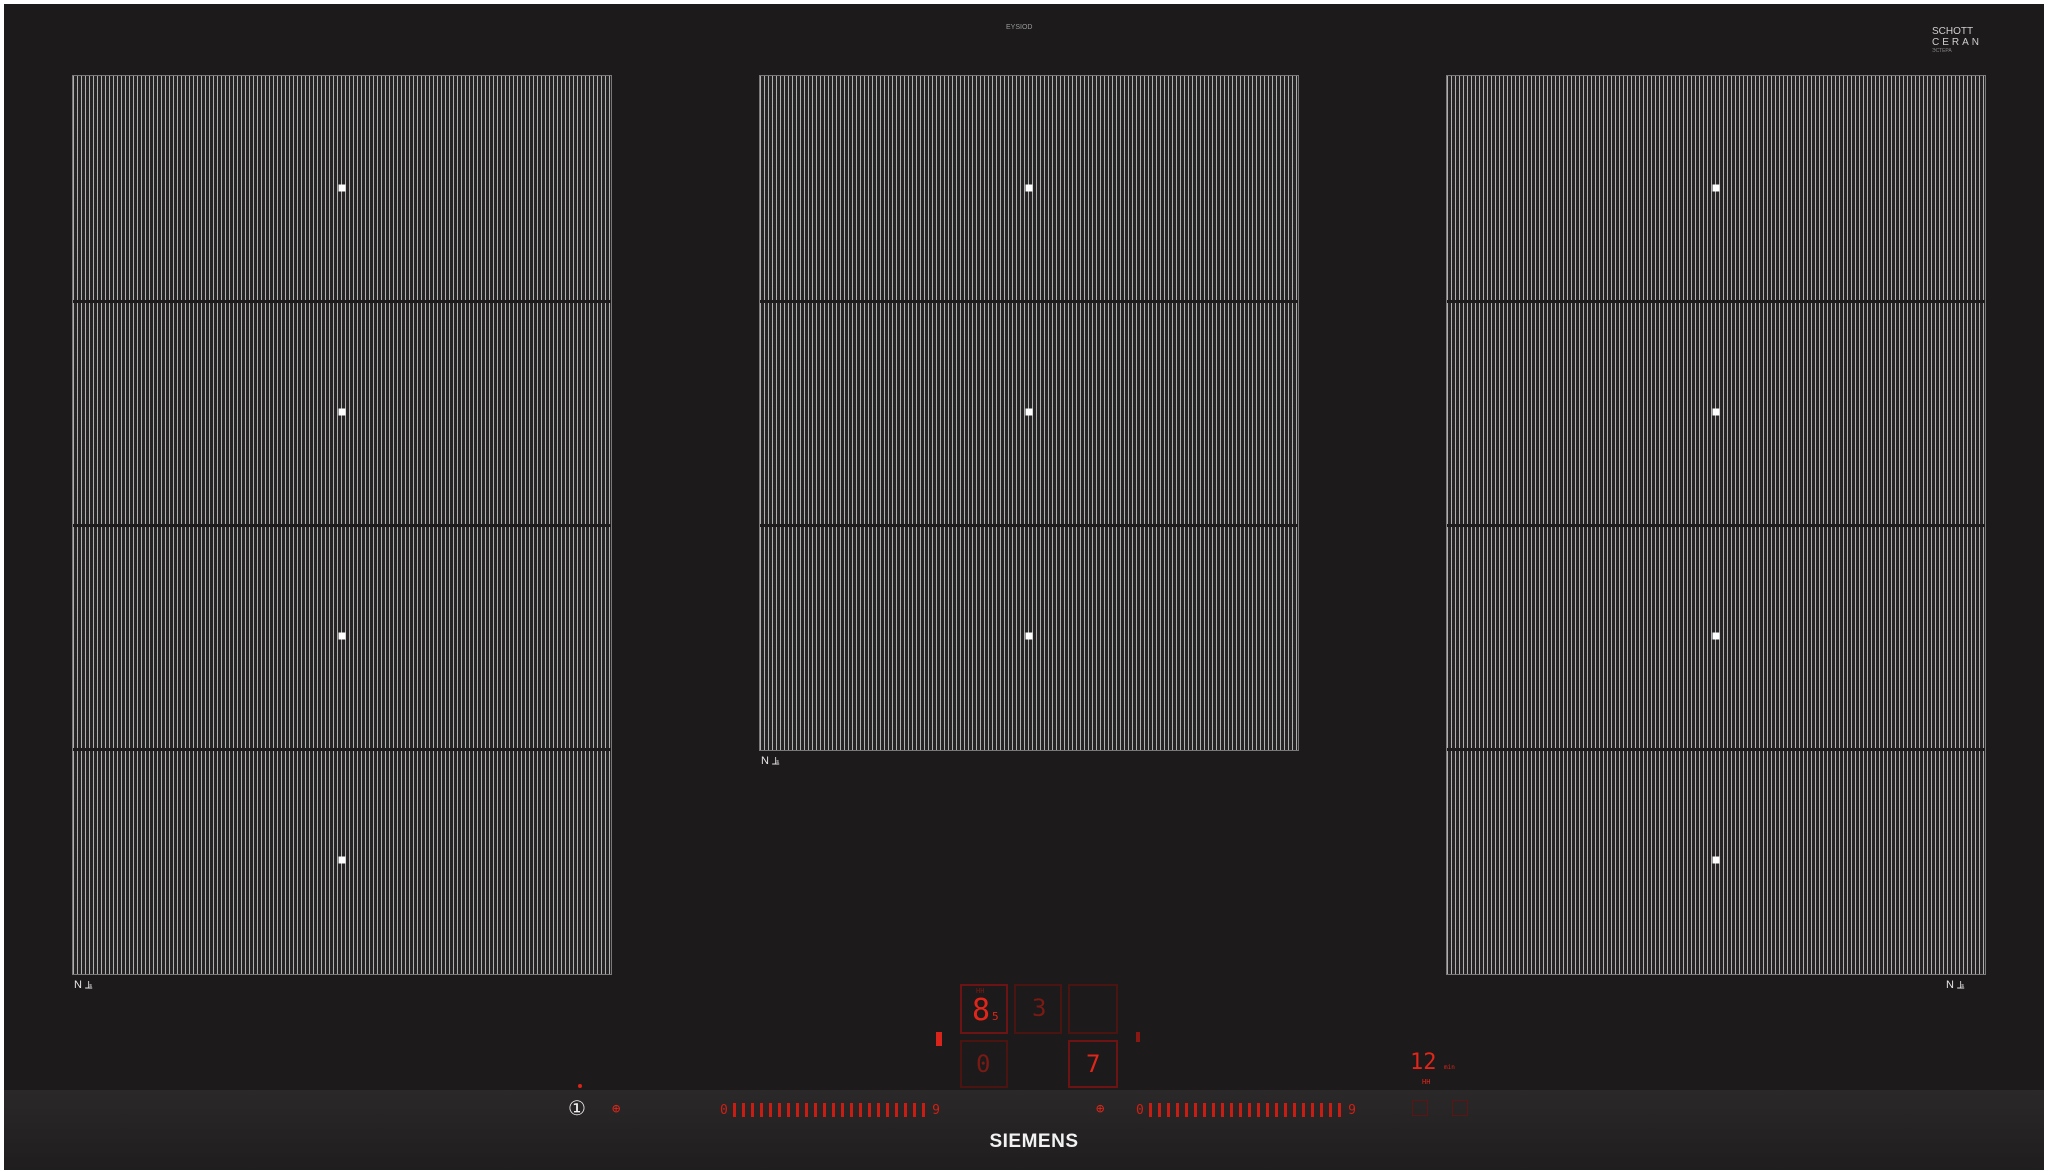 This screenshot has width=2048, height=1172. I want to click on control-strip, so click(1024, 1130).